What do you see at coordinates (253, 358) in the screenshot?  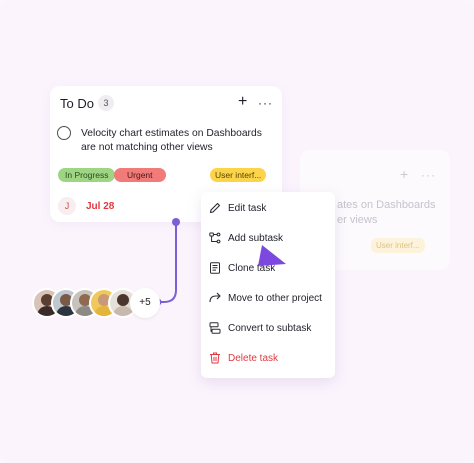 I see `menu-item-label: Delete task` at bounding box center [253, 358].